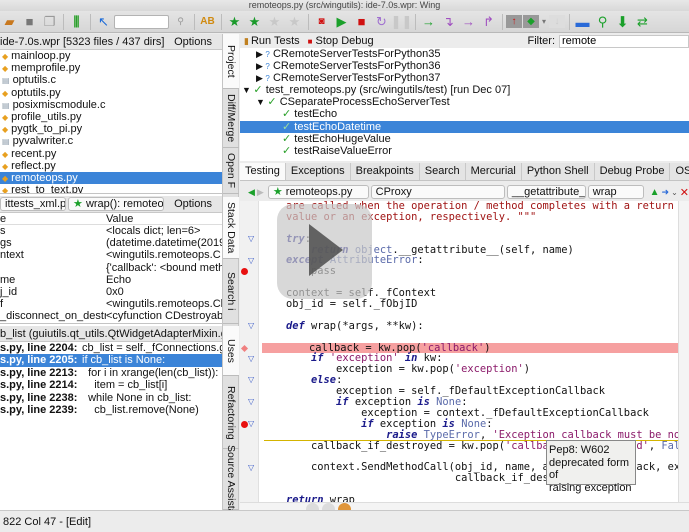 The image size is (689, 532). Describe the element at coordinates (464, 151) in the screenshot. I see `test-tree-item: ✓ testRaiseValueError` at that location.